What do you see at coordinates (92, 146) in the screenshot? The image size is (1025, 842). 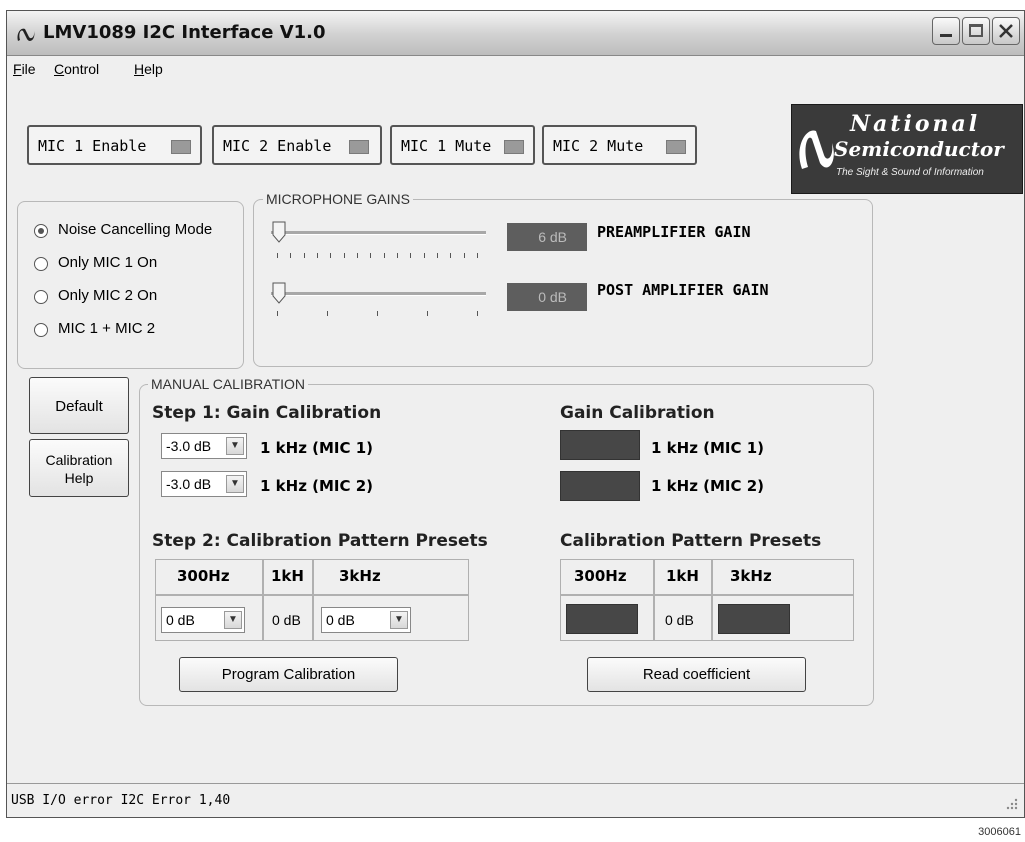 I see `mic1-enable-label: MIC 1 Enable` at bounding box center [92, 146].